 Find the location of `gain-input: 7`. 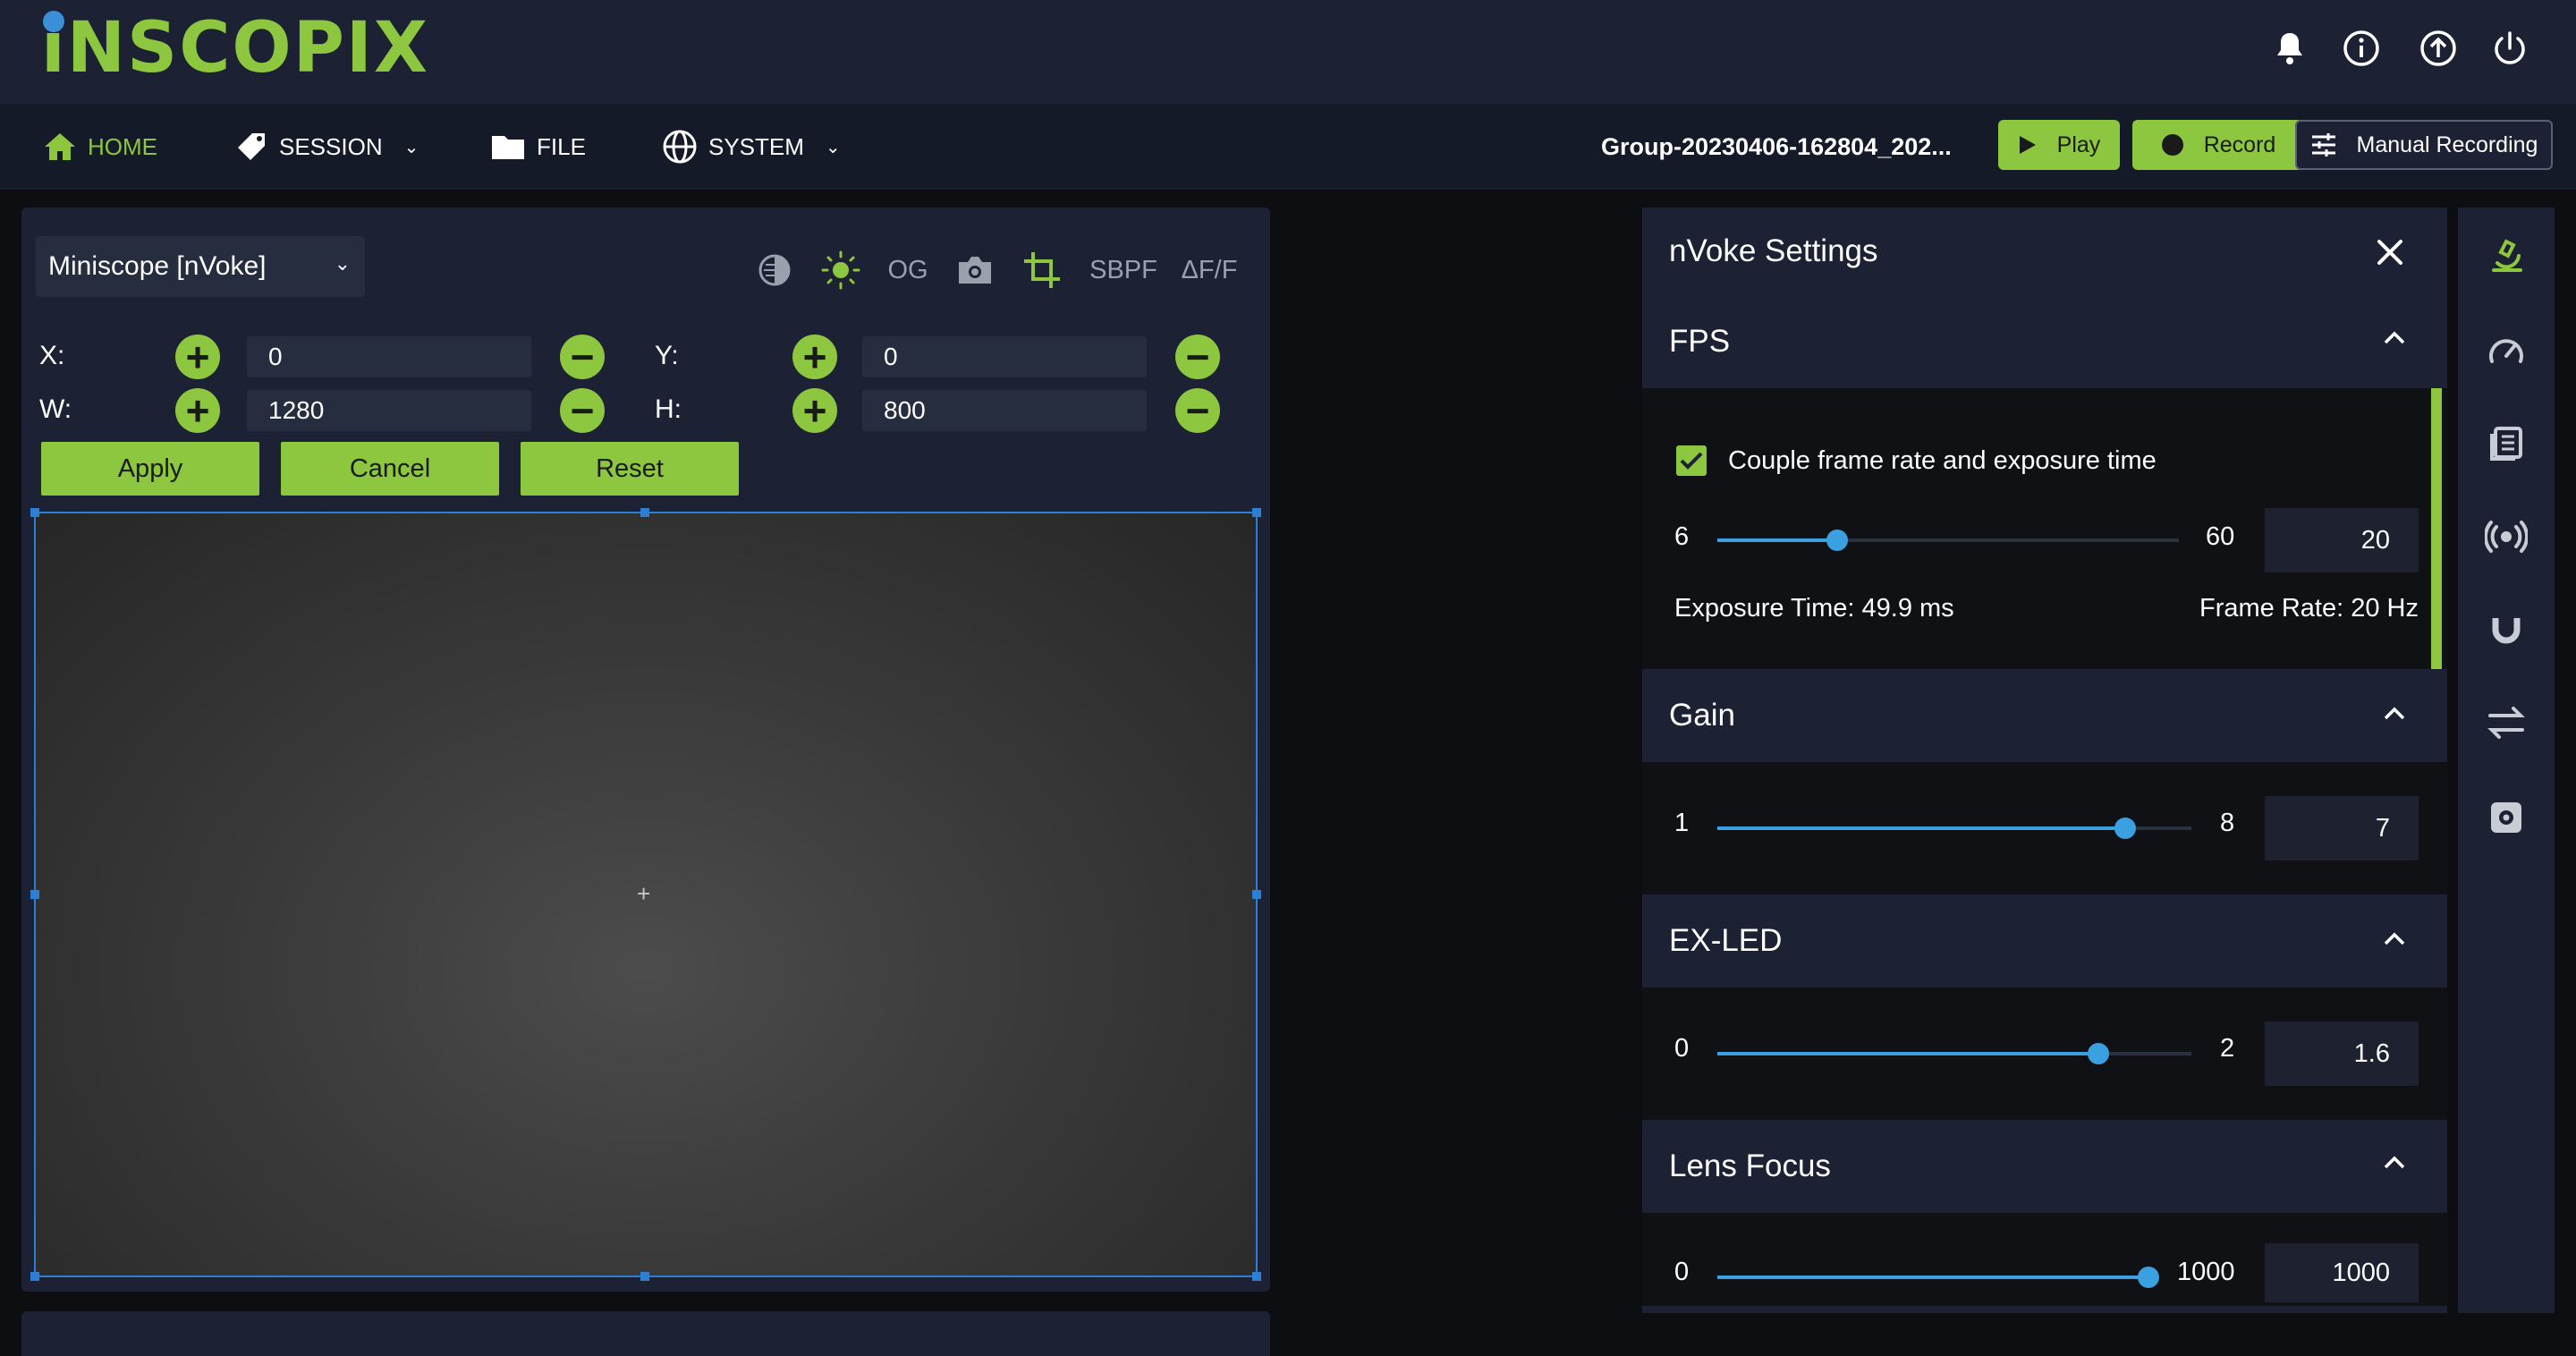

gain-input: 7 is located at coordinates (2342, 828).